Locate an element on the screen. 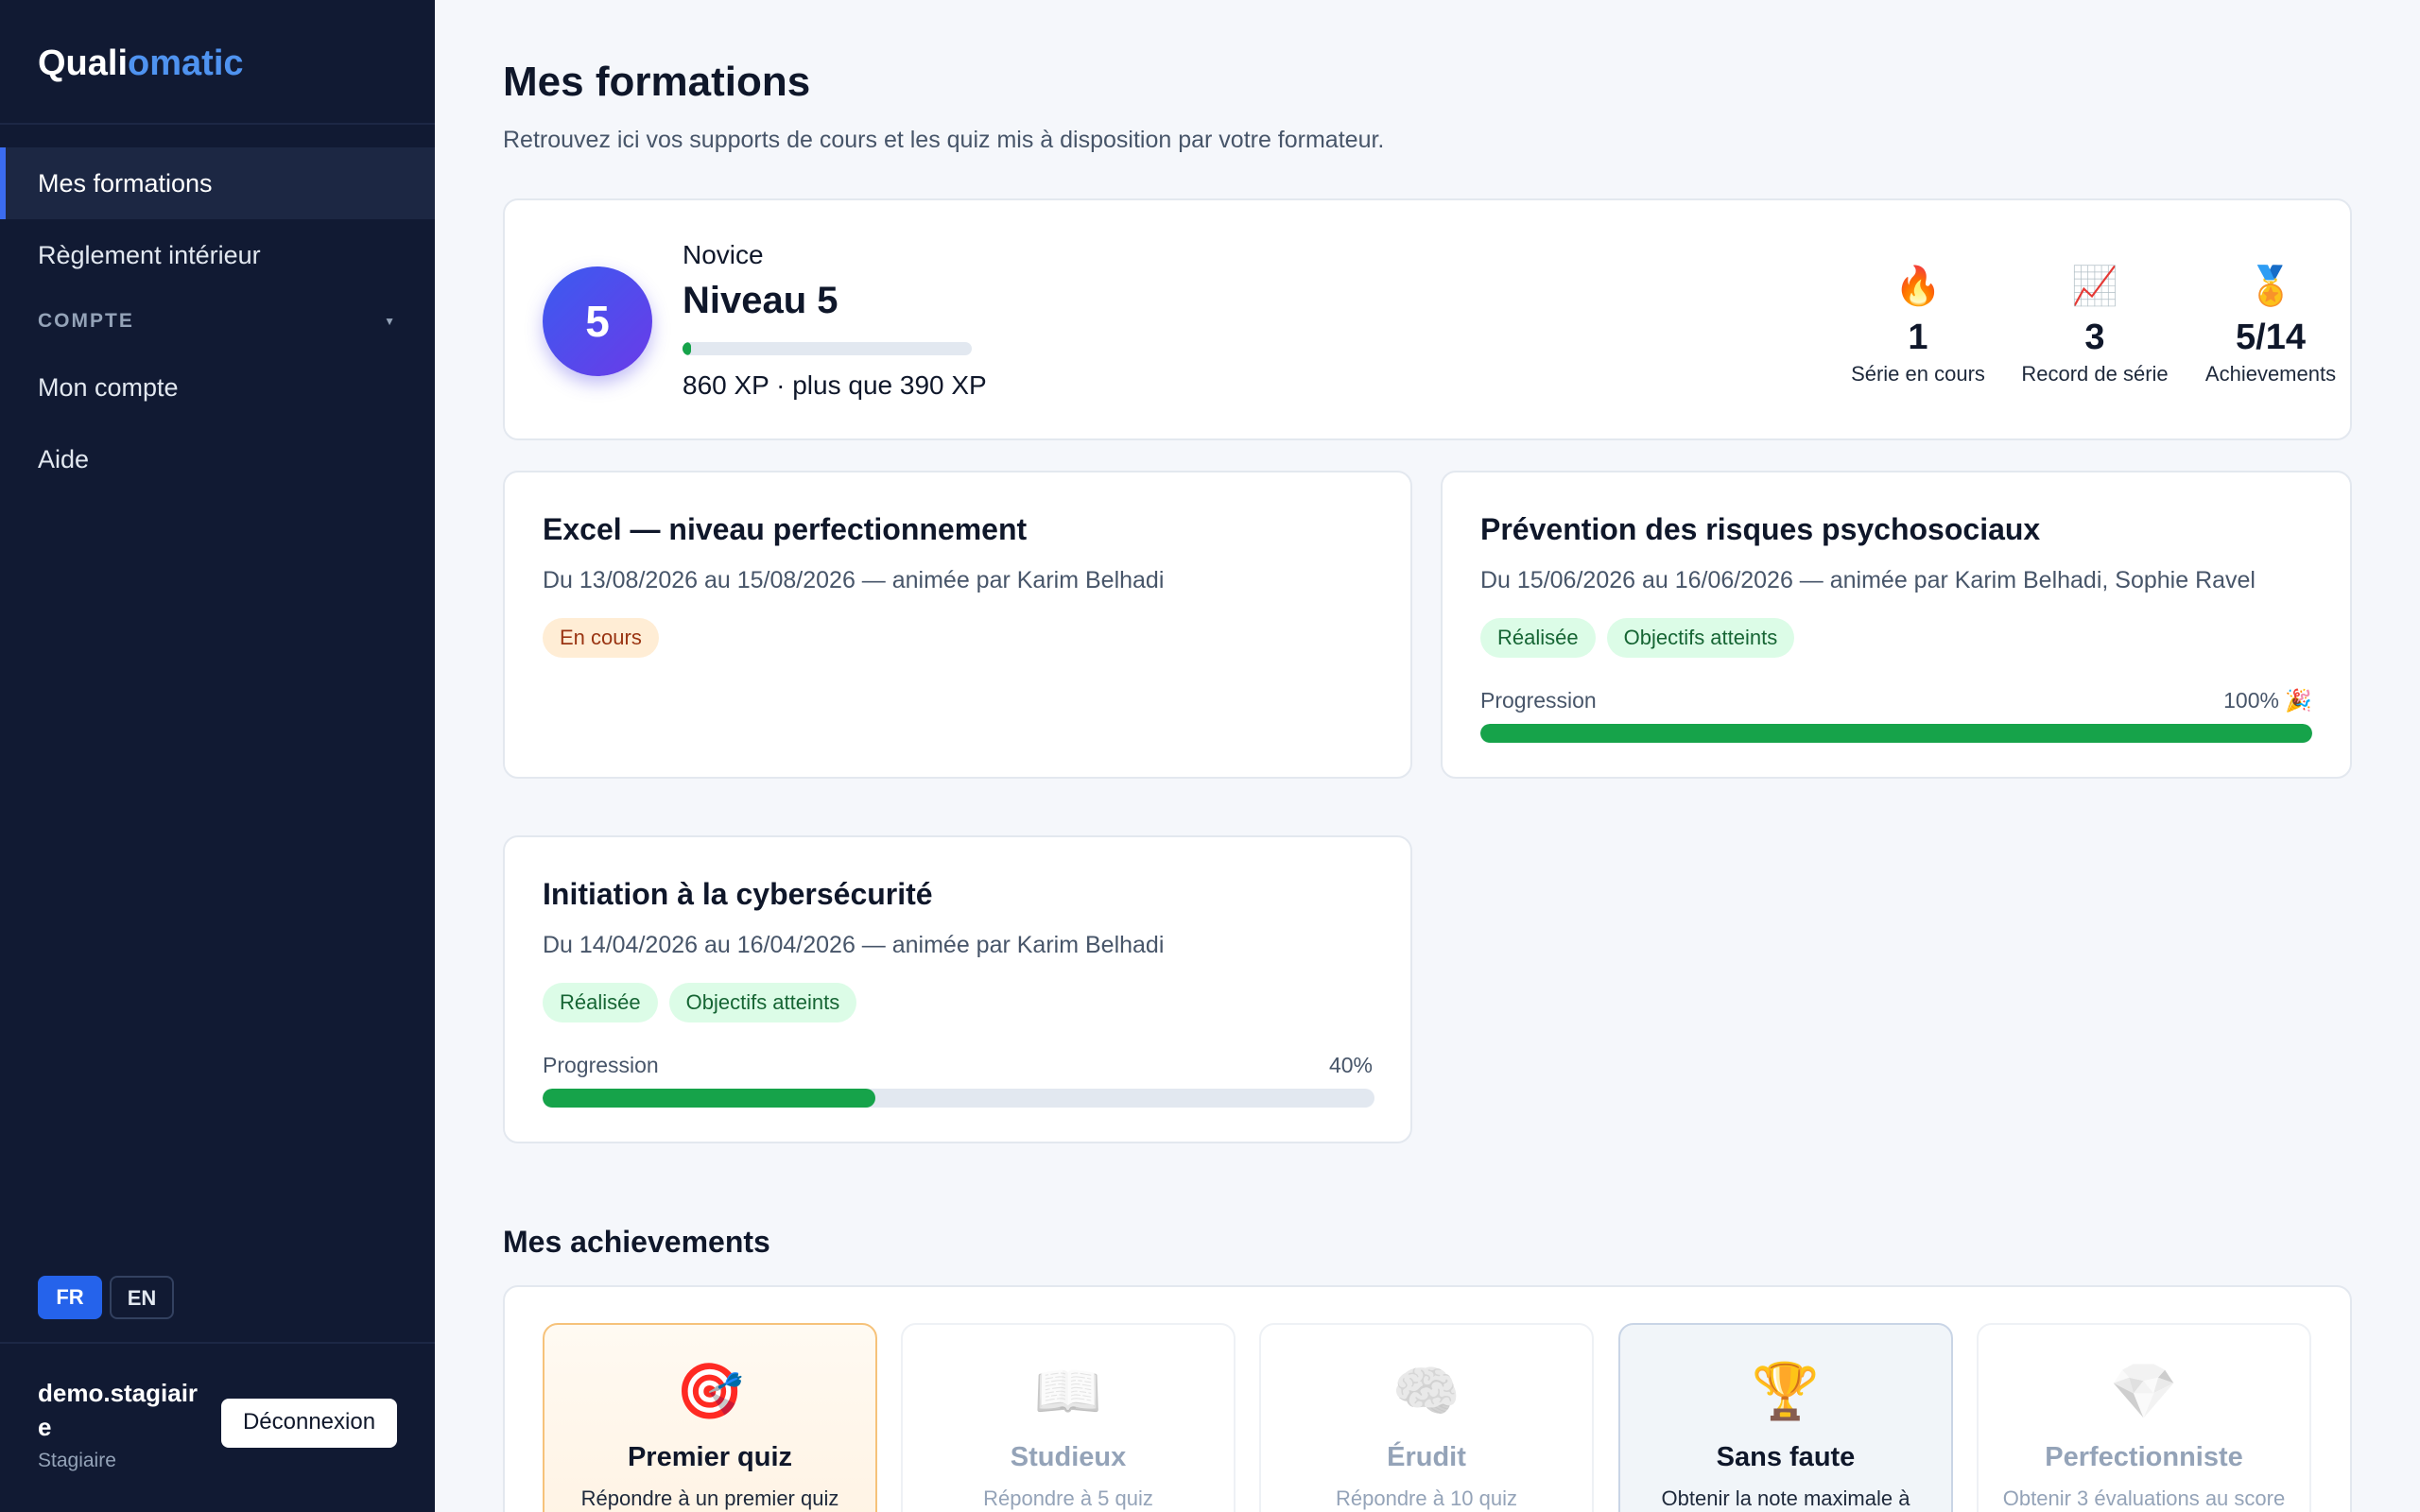 The image size is (2420, 1512). gem-icon: 💎 is located at coordinates (2144, 1391).